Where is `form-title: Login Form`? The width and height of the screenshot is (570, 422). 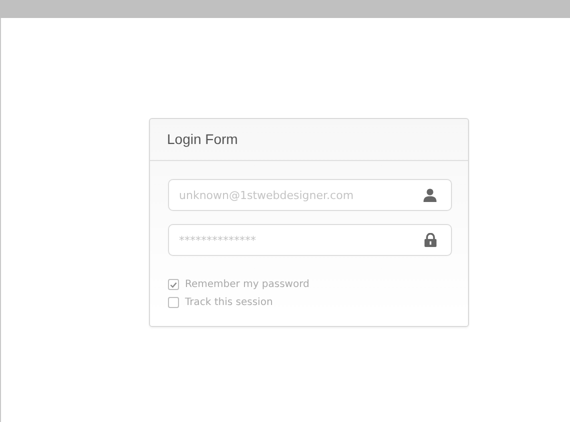
form-title: Login Form is located at coordinates (202, 139).